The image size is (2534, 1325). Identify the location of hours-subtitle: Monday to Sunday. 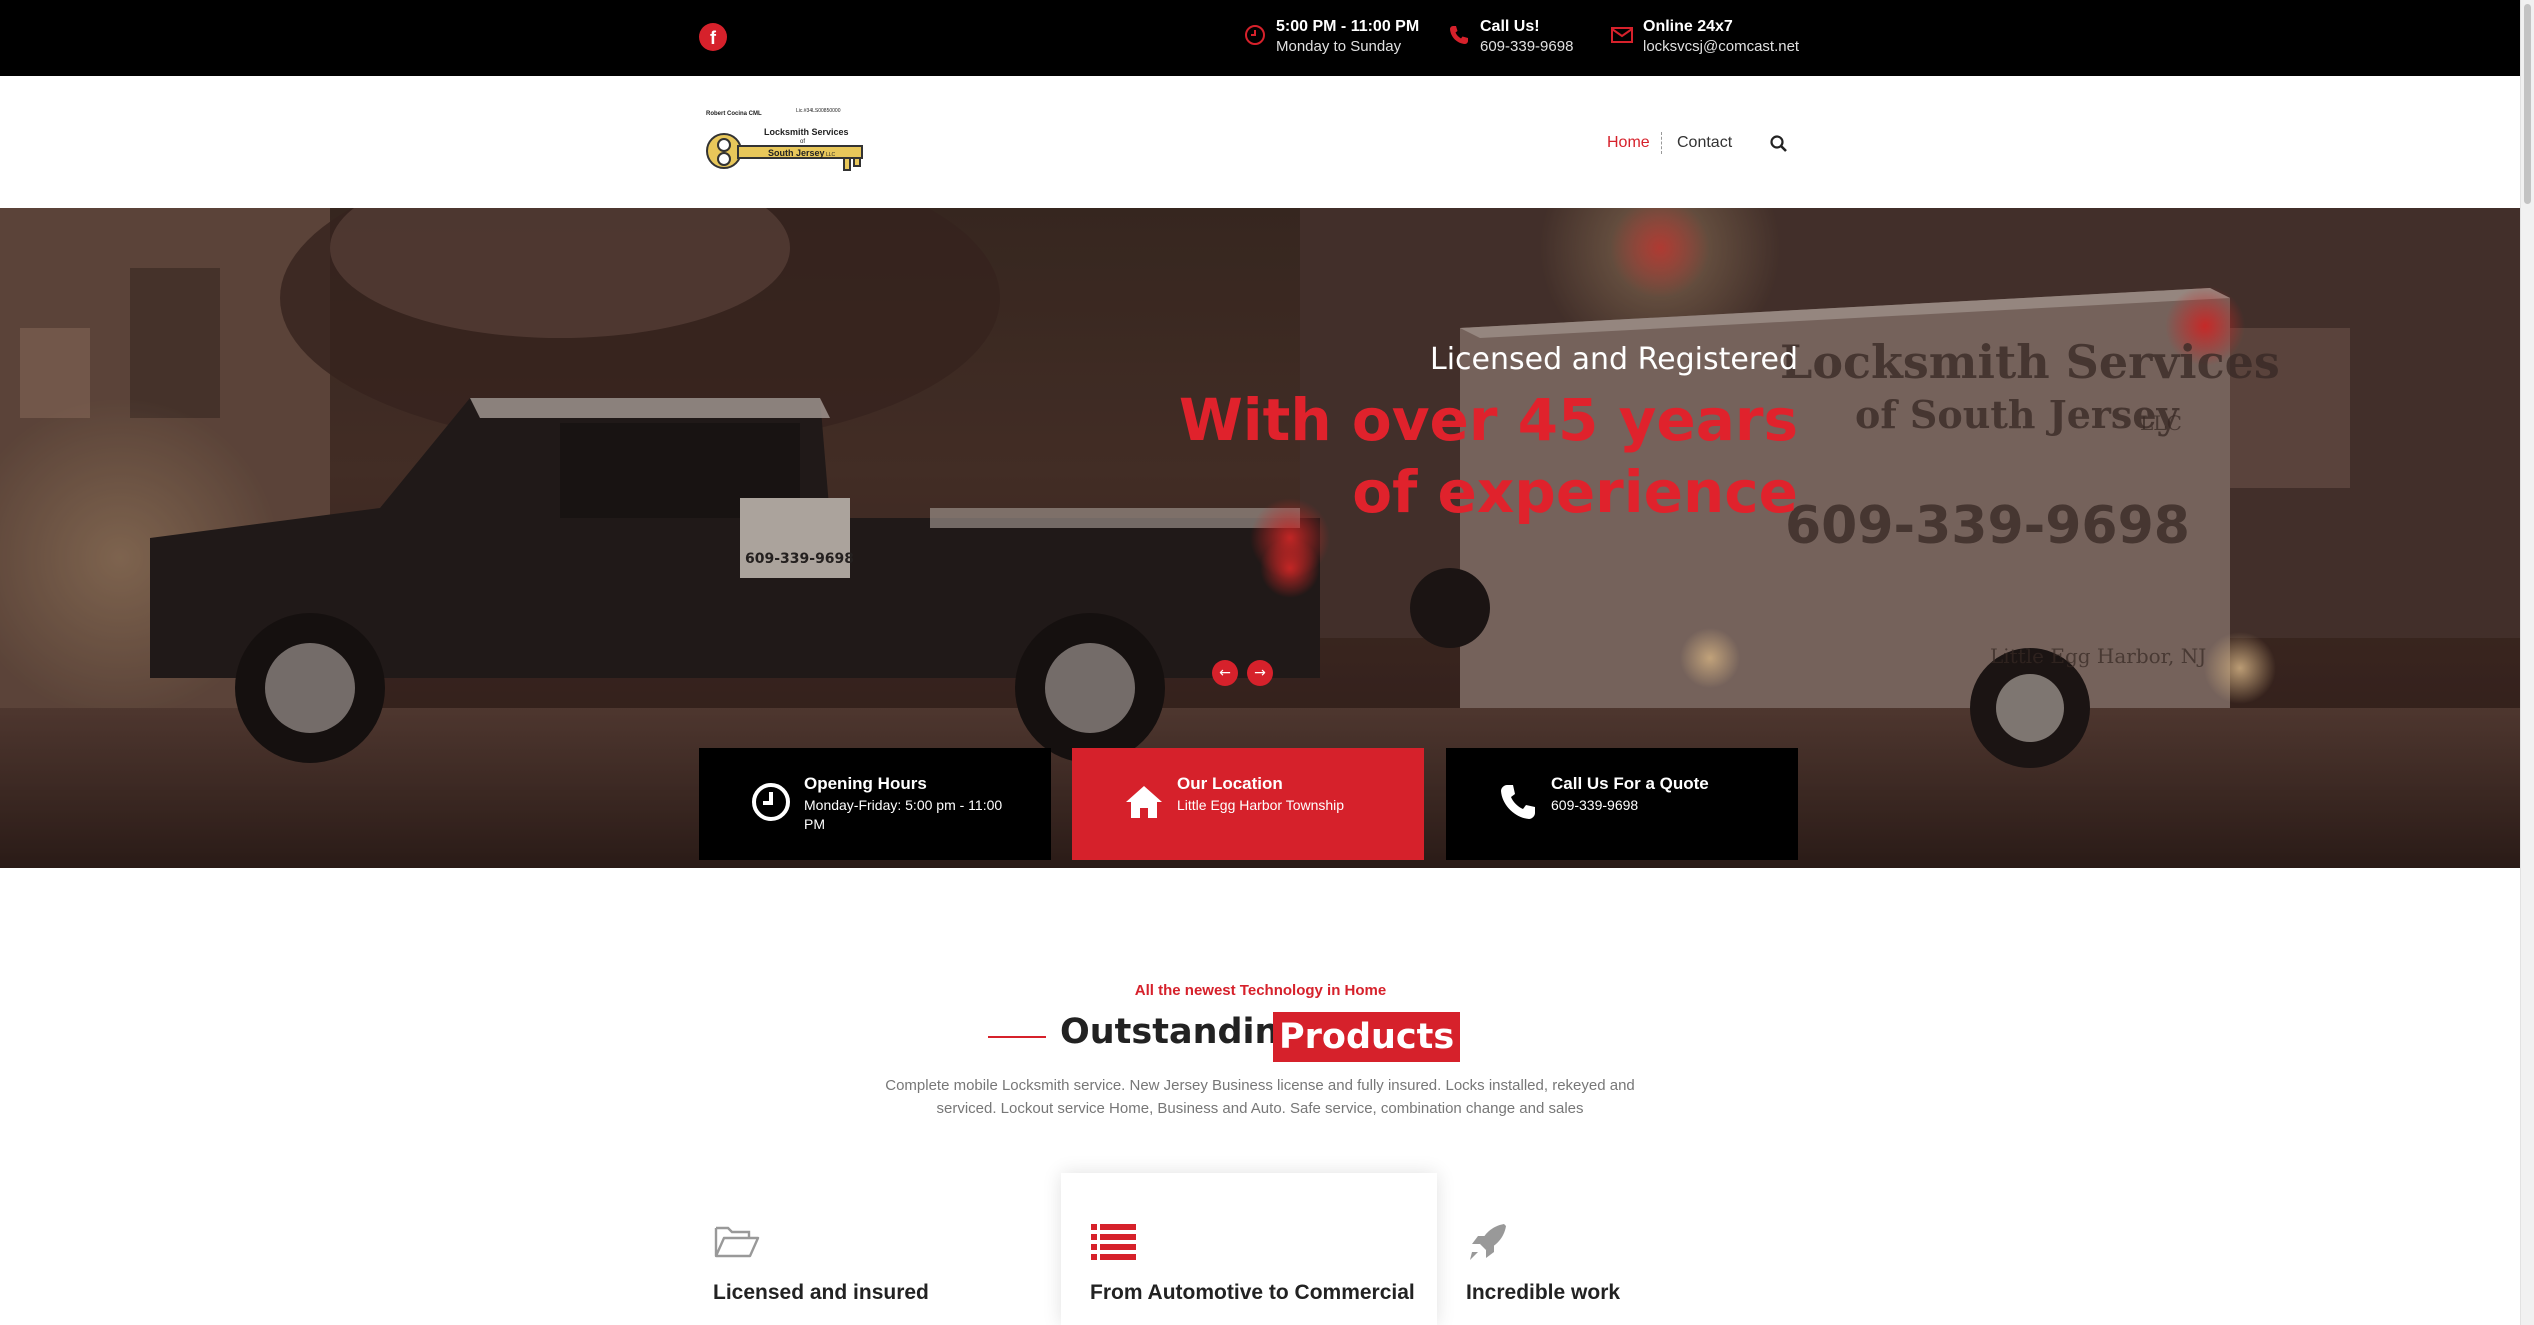
(1339, 46).